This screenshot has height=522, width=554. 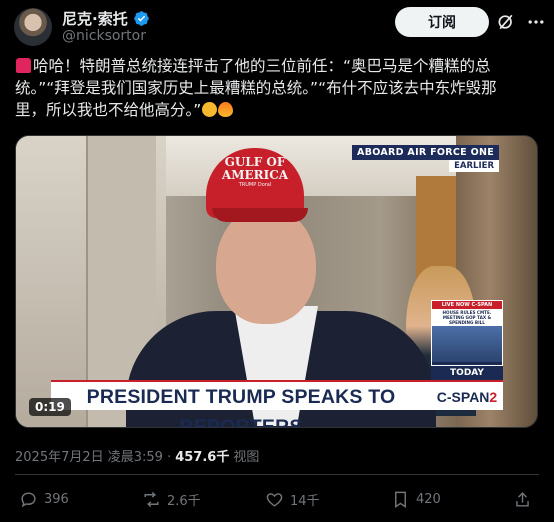 I want to click on tweet-meta: 2025年7月2日 凌晨3:59 · 457.6千 视图, so click(x=137, y=455).